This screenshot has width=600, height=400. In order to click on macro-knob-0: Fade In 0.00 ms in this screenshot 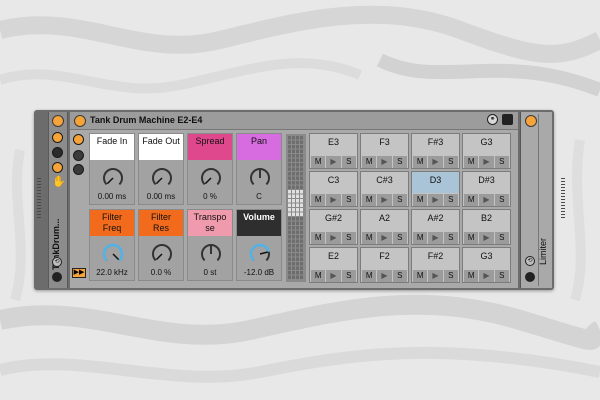, I will do `click(112, 169)`.